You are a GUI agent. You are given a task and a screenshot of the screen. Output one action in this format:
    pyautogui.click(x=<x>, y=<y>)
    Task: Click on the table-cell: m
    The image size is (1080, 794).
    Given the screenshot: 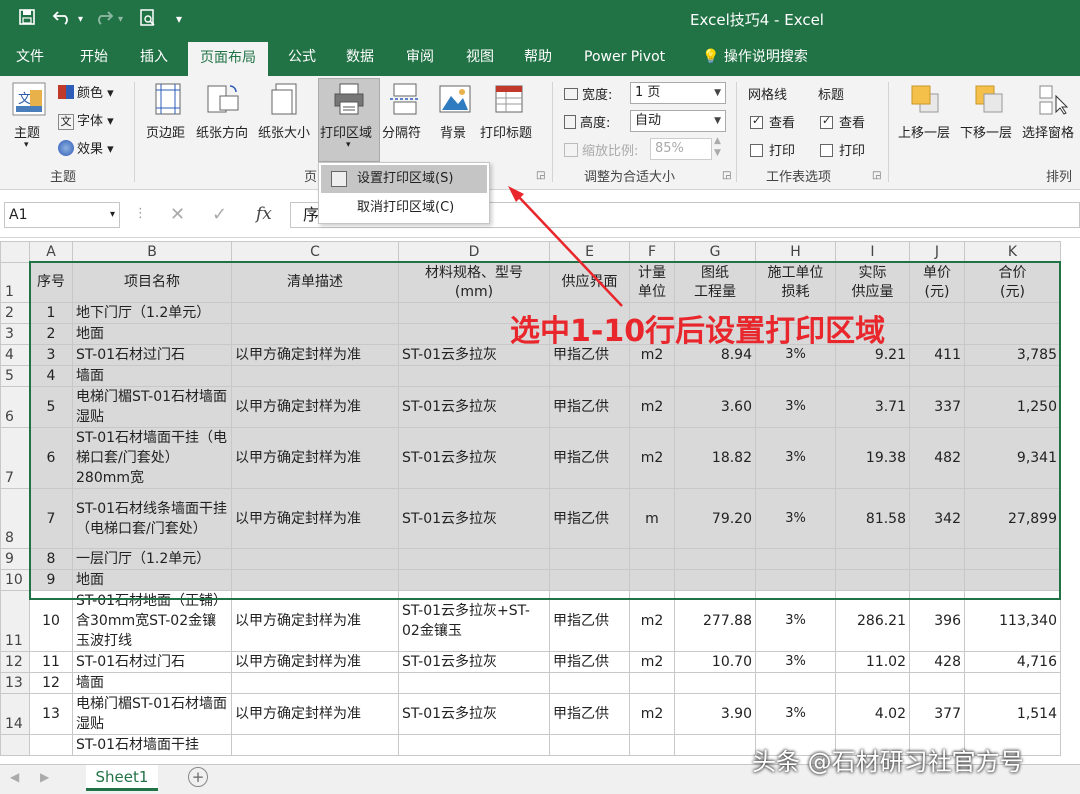 What is the action you would take?
    pyautogui.click(x=652, y=518)
    